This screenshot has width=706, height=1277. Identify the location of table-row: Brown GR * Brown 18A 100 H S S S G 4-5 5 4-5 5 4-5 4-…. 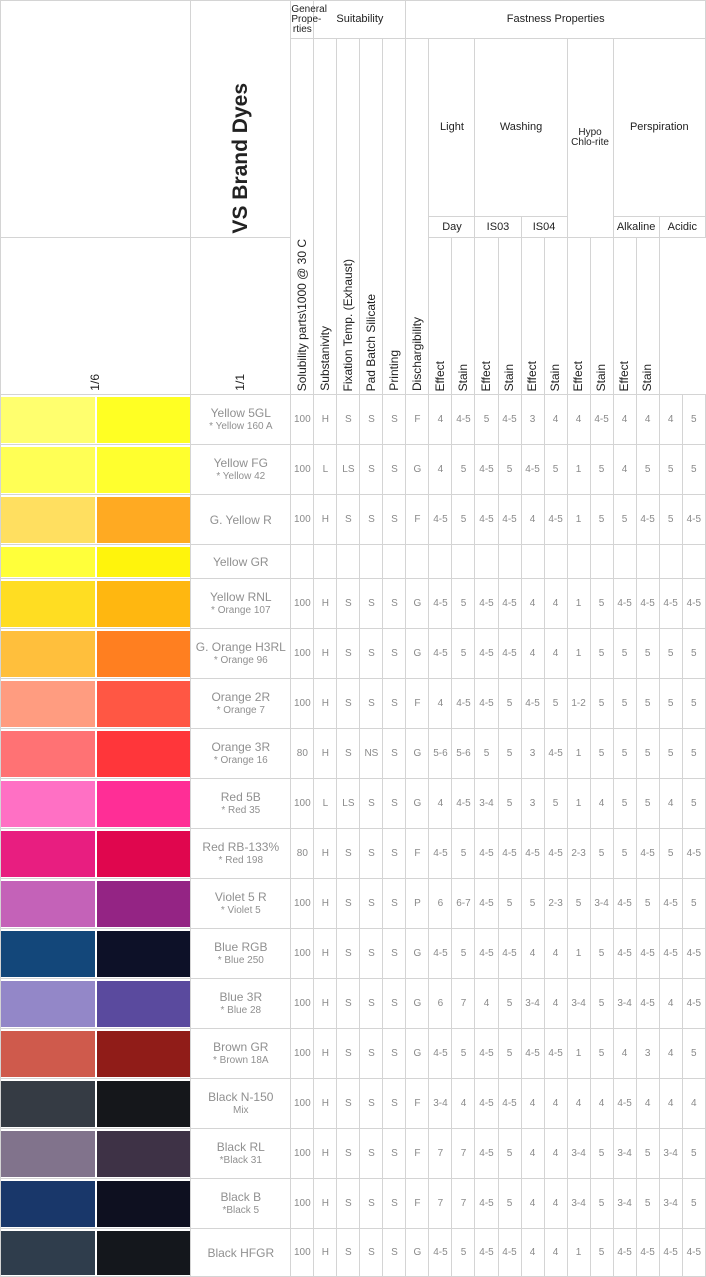
(353, 1053).